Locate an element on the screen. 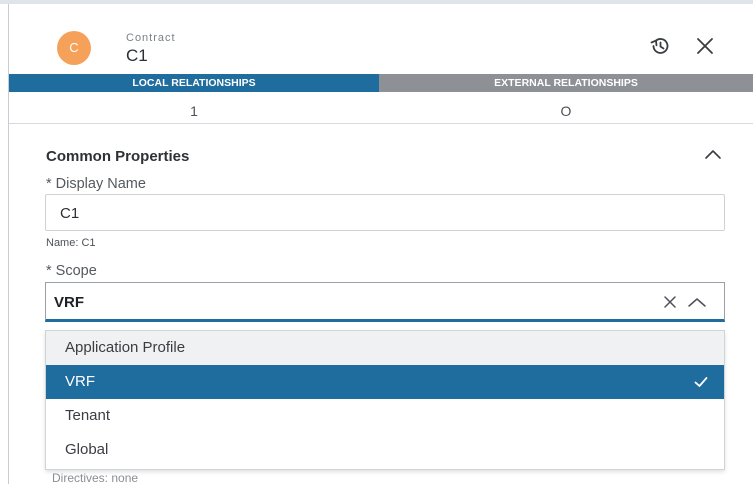 The height and width of the screenshot is (485, 753). divider is located at coordinates (381, 123).